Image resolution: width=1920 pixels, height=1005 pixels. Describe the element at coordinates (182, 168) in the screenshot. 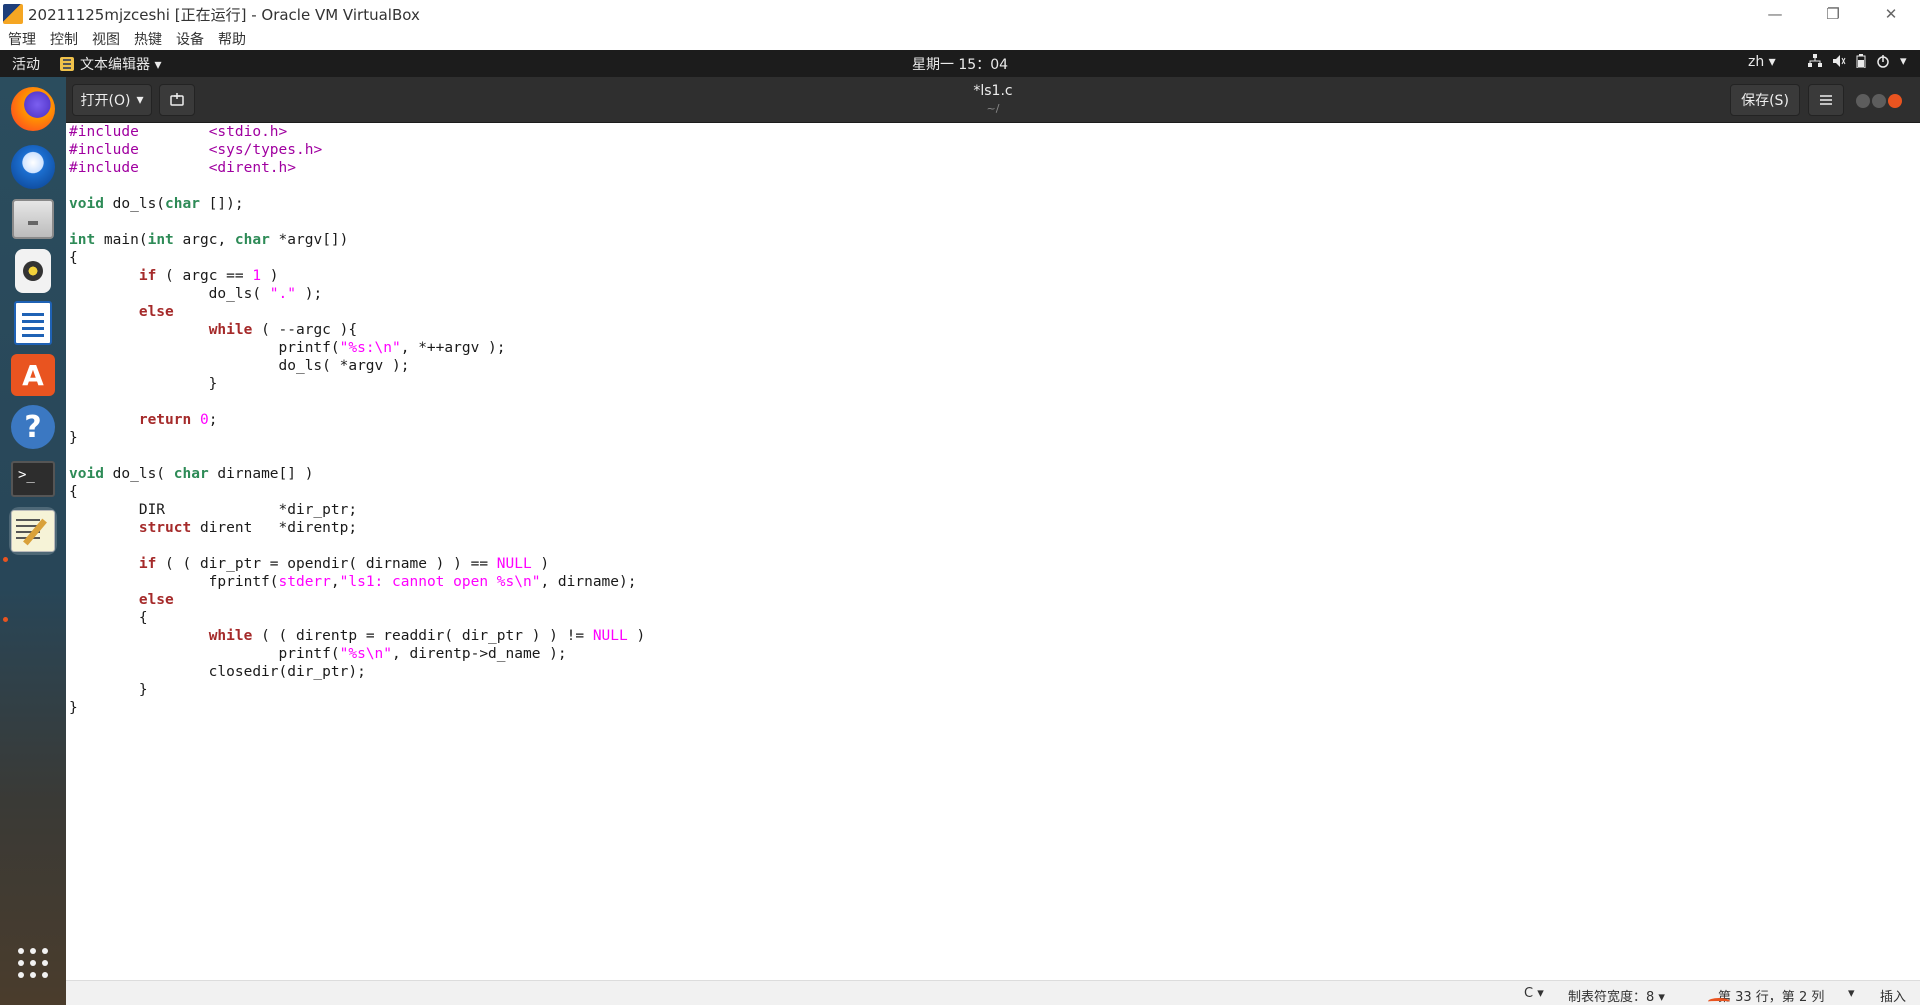

I see `code-line: #include <dirent.h>` at that location.